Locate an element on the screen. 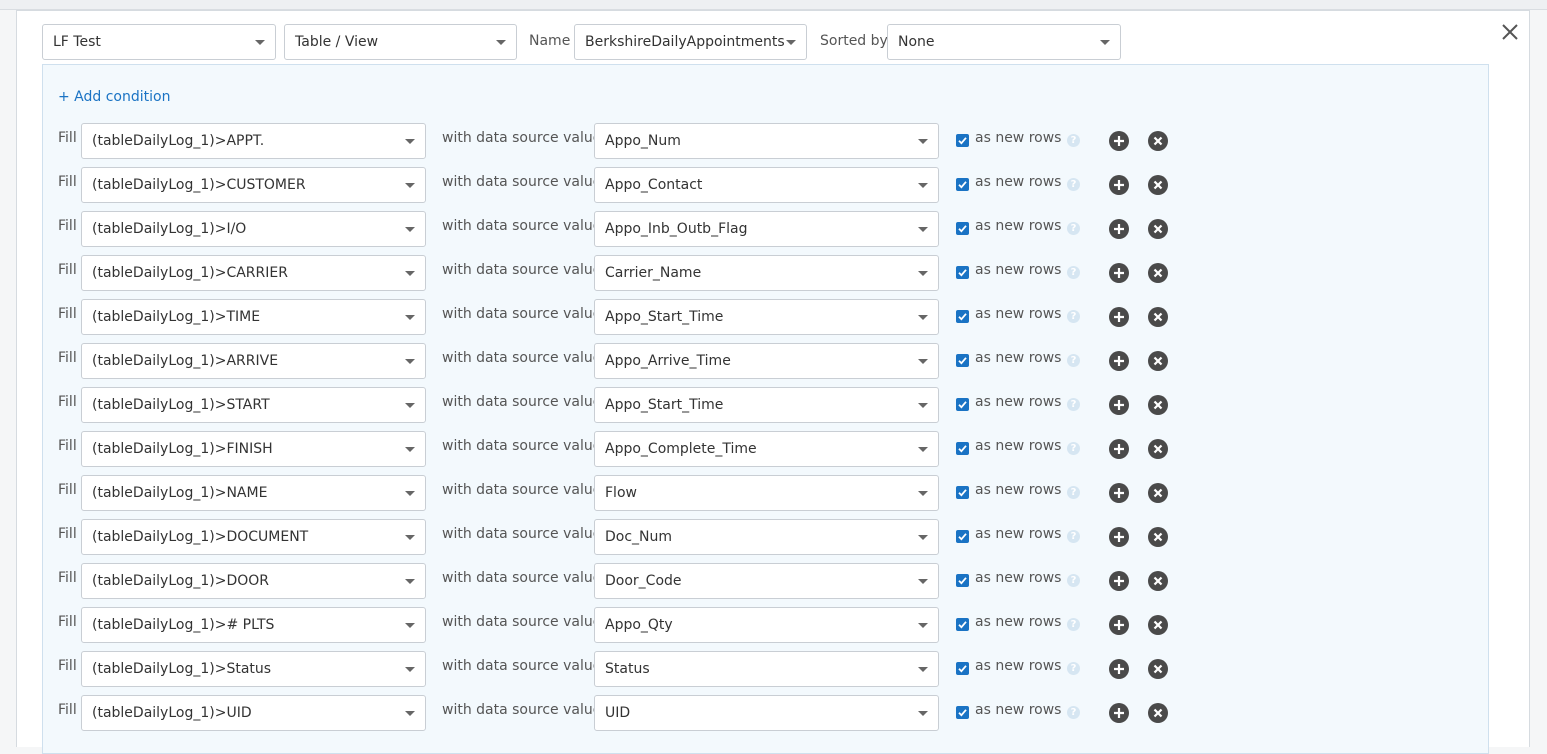 This screenshot has height=754, width=1547. source-value-select: Appo_Num is located at coordinates (766, 141).